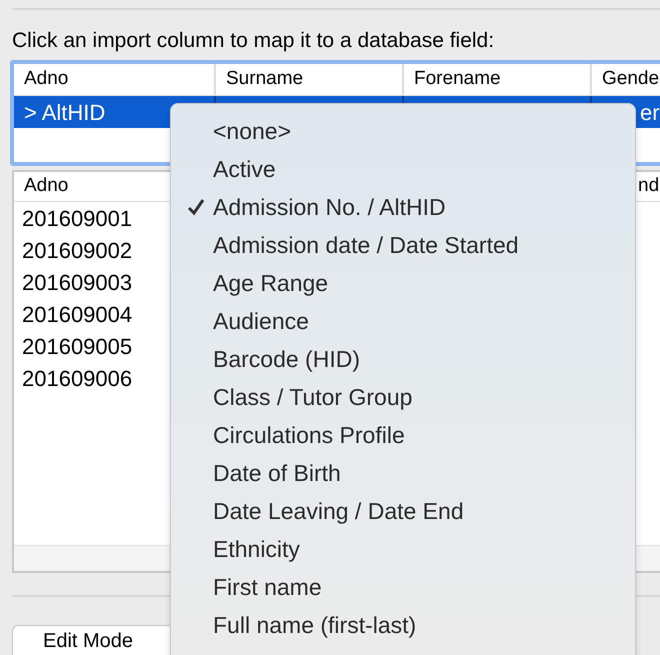 This screenshot has width=660, height=655. Describe the element at coordinates (77, 218) in the screenshot. I see `table-cell-text: 201609001` at that location.